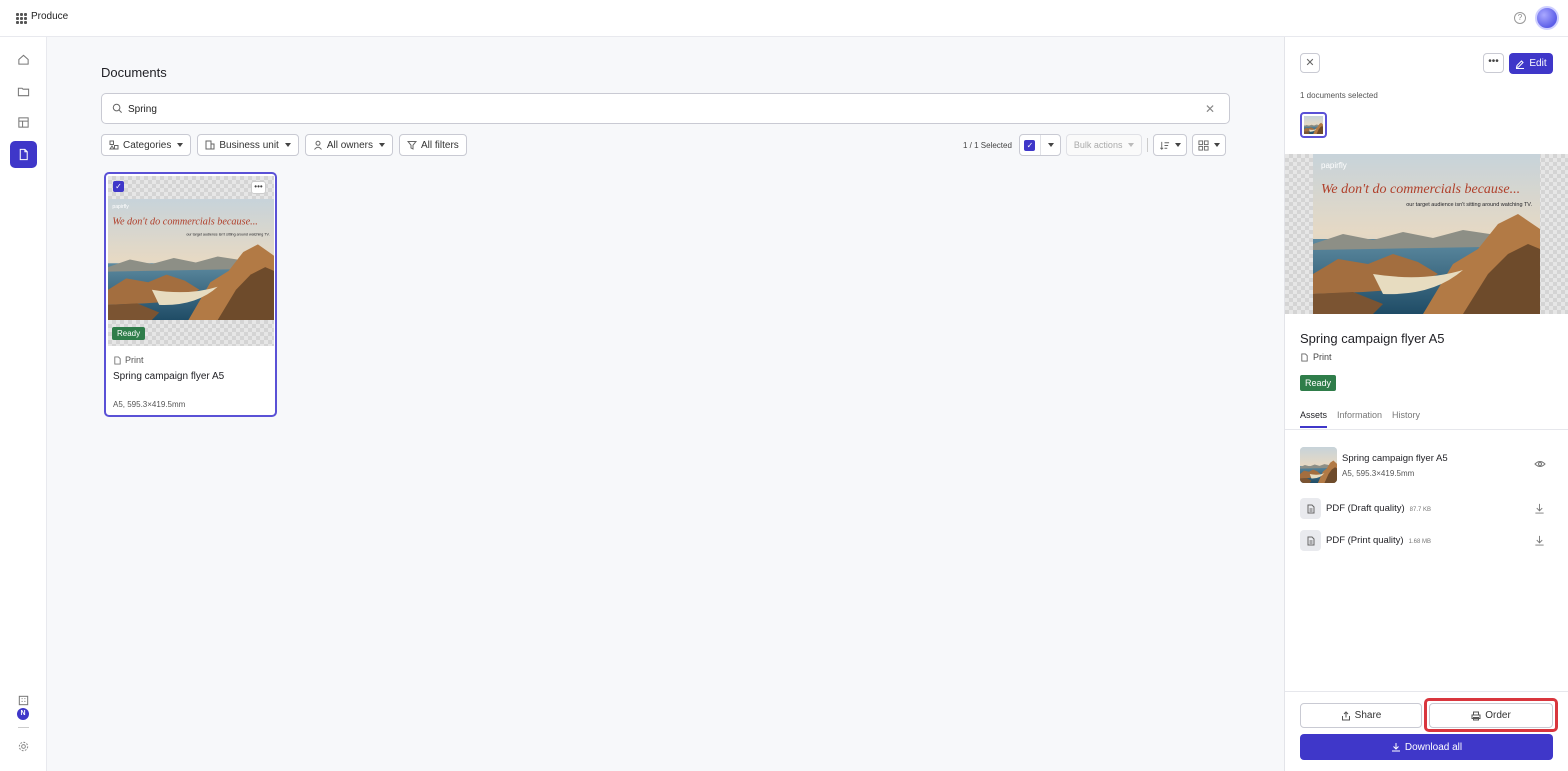 The image size is (1568, 771). Describe the element at coordinates (348, 145) in the screenshot. I see `owners-filter: All owners` at that location.